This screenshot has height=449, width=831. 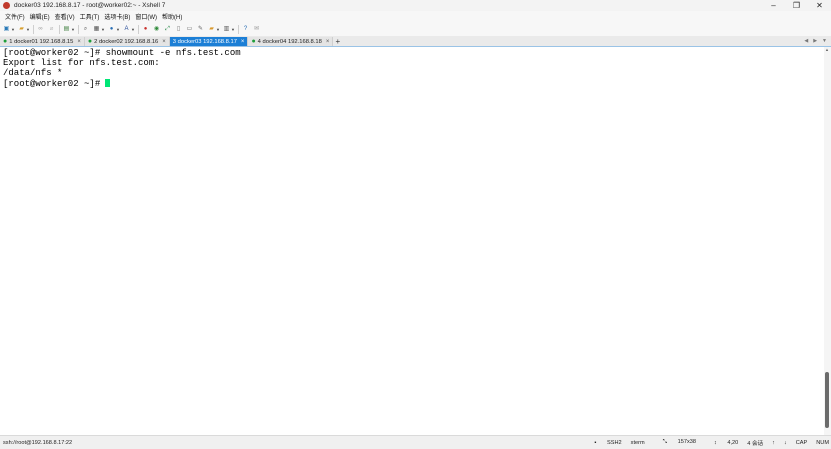 I want to click on terminal-prompt-line: [root@worker02 ~]#, so click(x=413, y=83).